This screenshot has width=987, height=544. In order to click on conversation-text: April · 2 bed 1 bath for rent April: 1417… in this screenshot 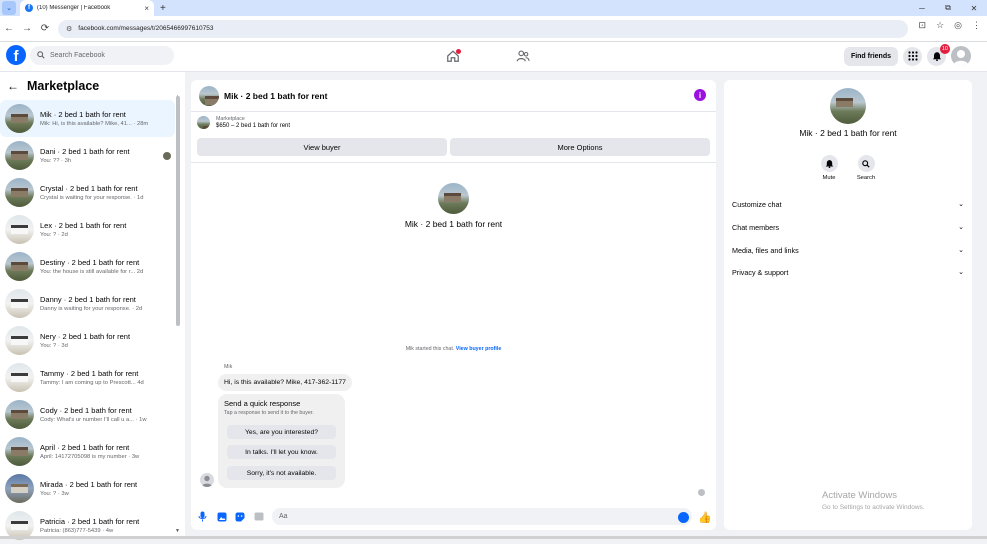, I will do `click(107, 451)`.